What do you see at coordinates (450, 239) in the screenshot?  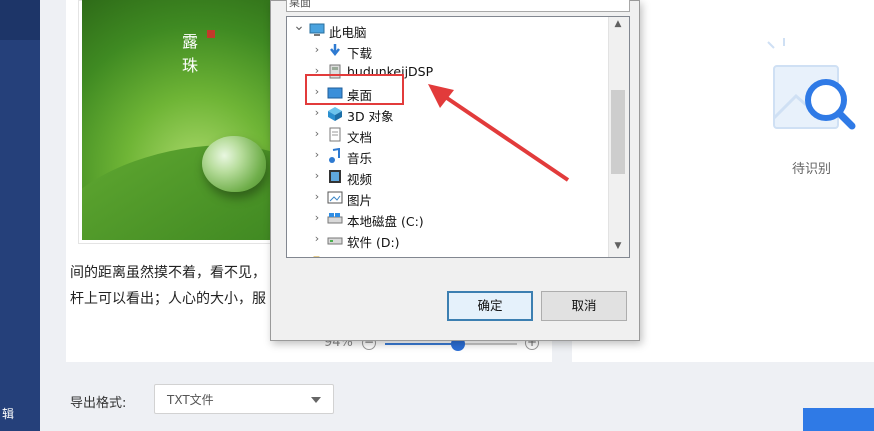 I see `tree-item: › 软件 (D:)` at bounding box center [450, 239].